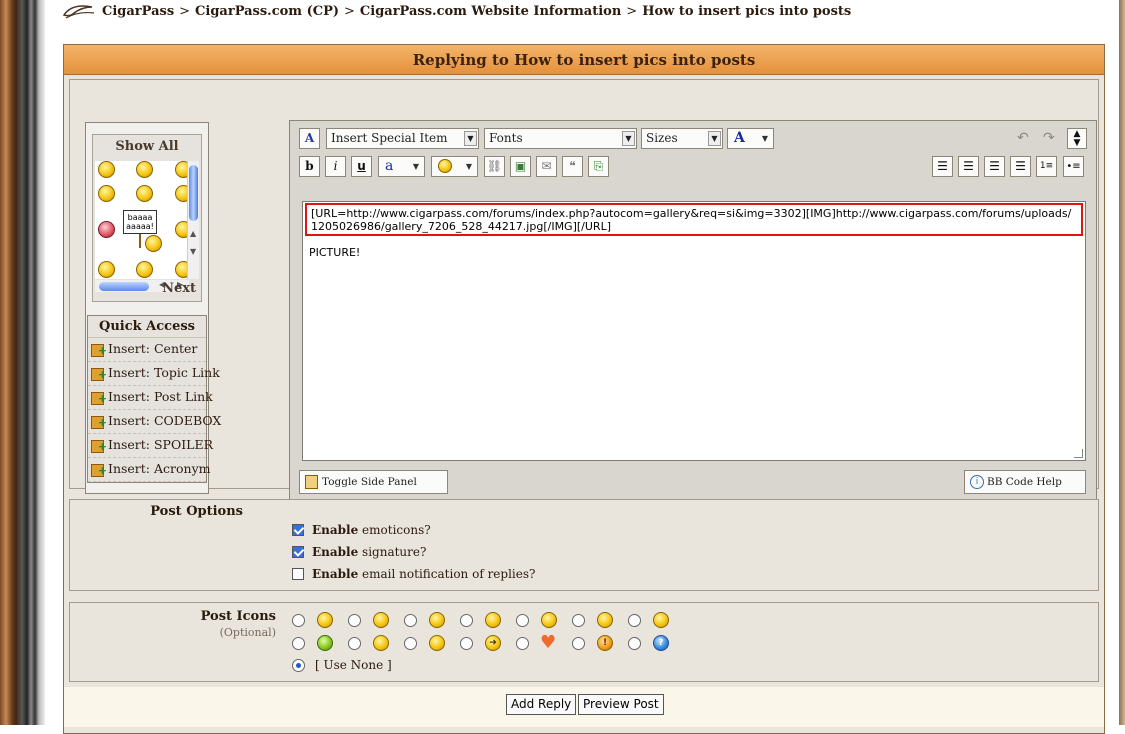  What do you see at coordinates (138, 11) in the screenshot?
I see `breadcrumb-link-cigarpass: CigarPass` at bounding box center [138, 11].